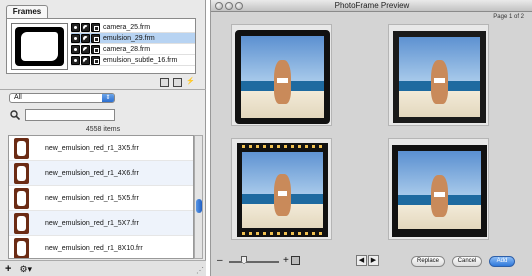 Image resolution: width=532 pixels, height=276 pixels. I want to click on list-item: new_emulsion_red_r1_4X6.frr, so click(101, 173).